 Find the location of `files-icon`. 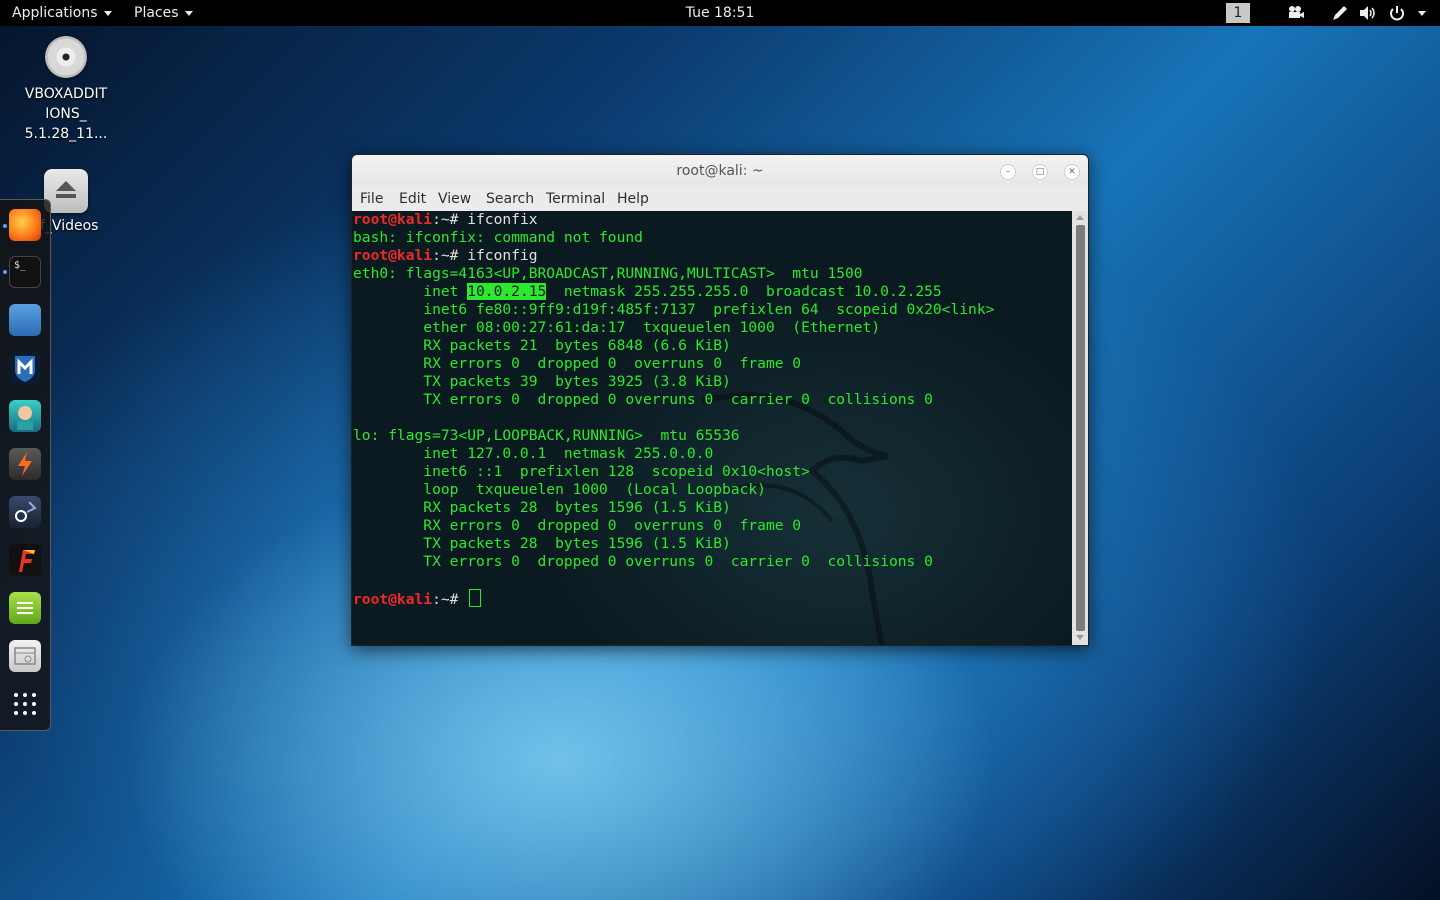

files-icon is located at coordinates (25, 320).